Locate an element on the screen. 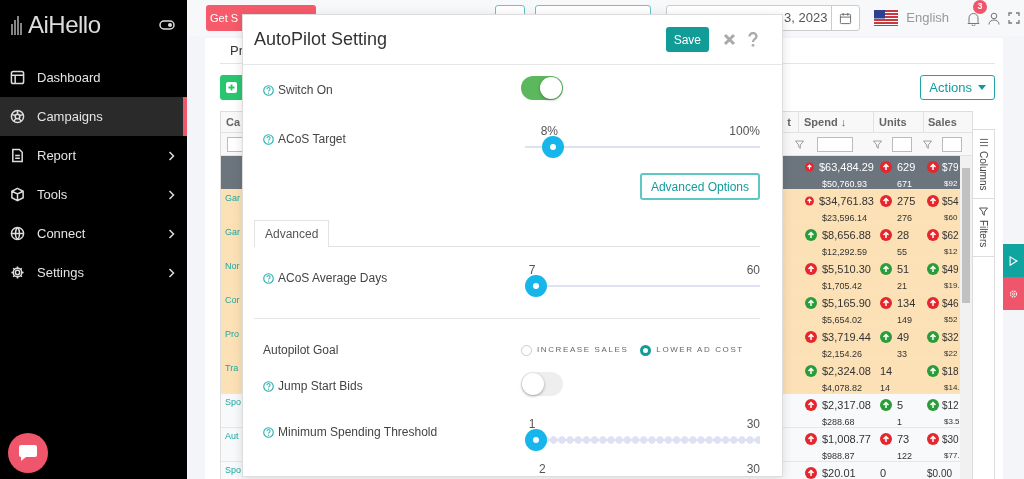 The image size is (1024, 479). table-cell-text: $54 is located at coordinates (950, 201).